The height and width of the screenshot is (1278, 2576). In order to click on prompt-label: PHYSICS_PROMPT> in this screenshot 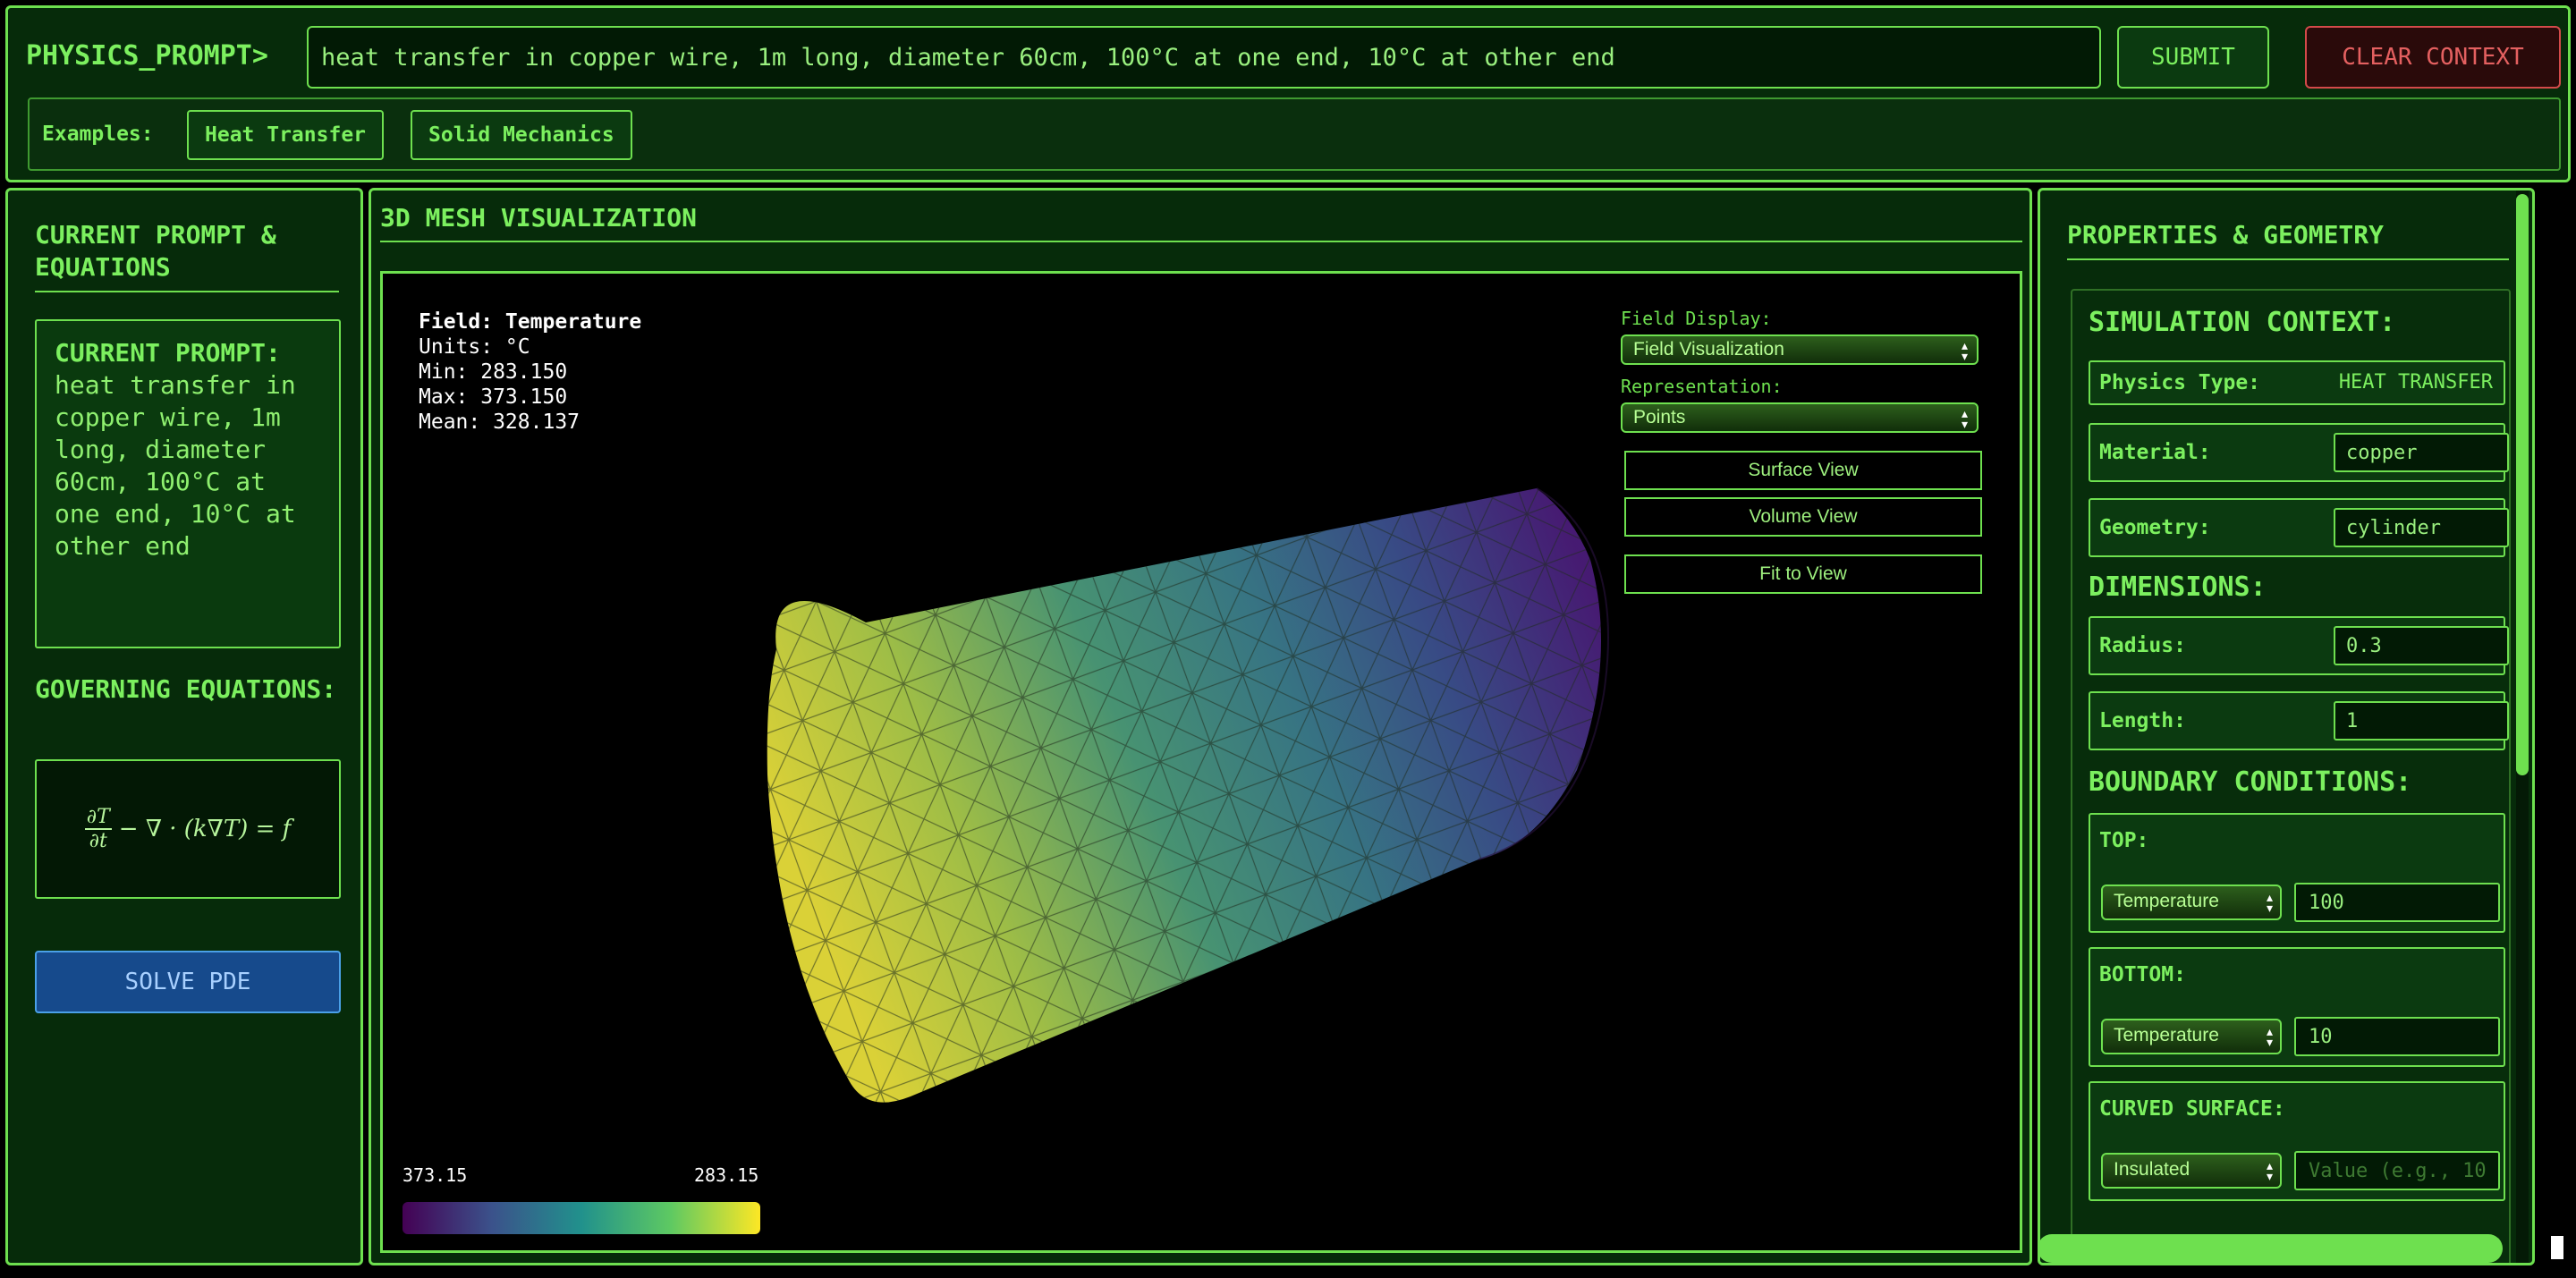, I will do `click(147, 56)`.